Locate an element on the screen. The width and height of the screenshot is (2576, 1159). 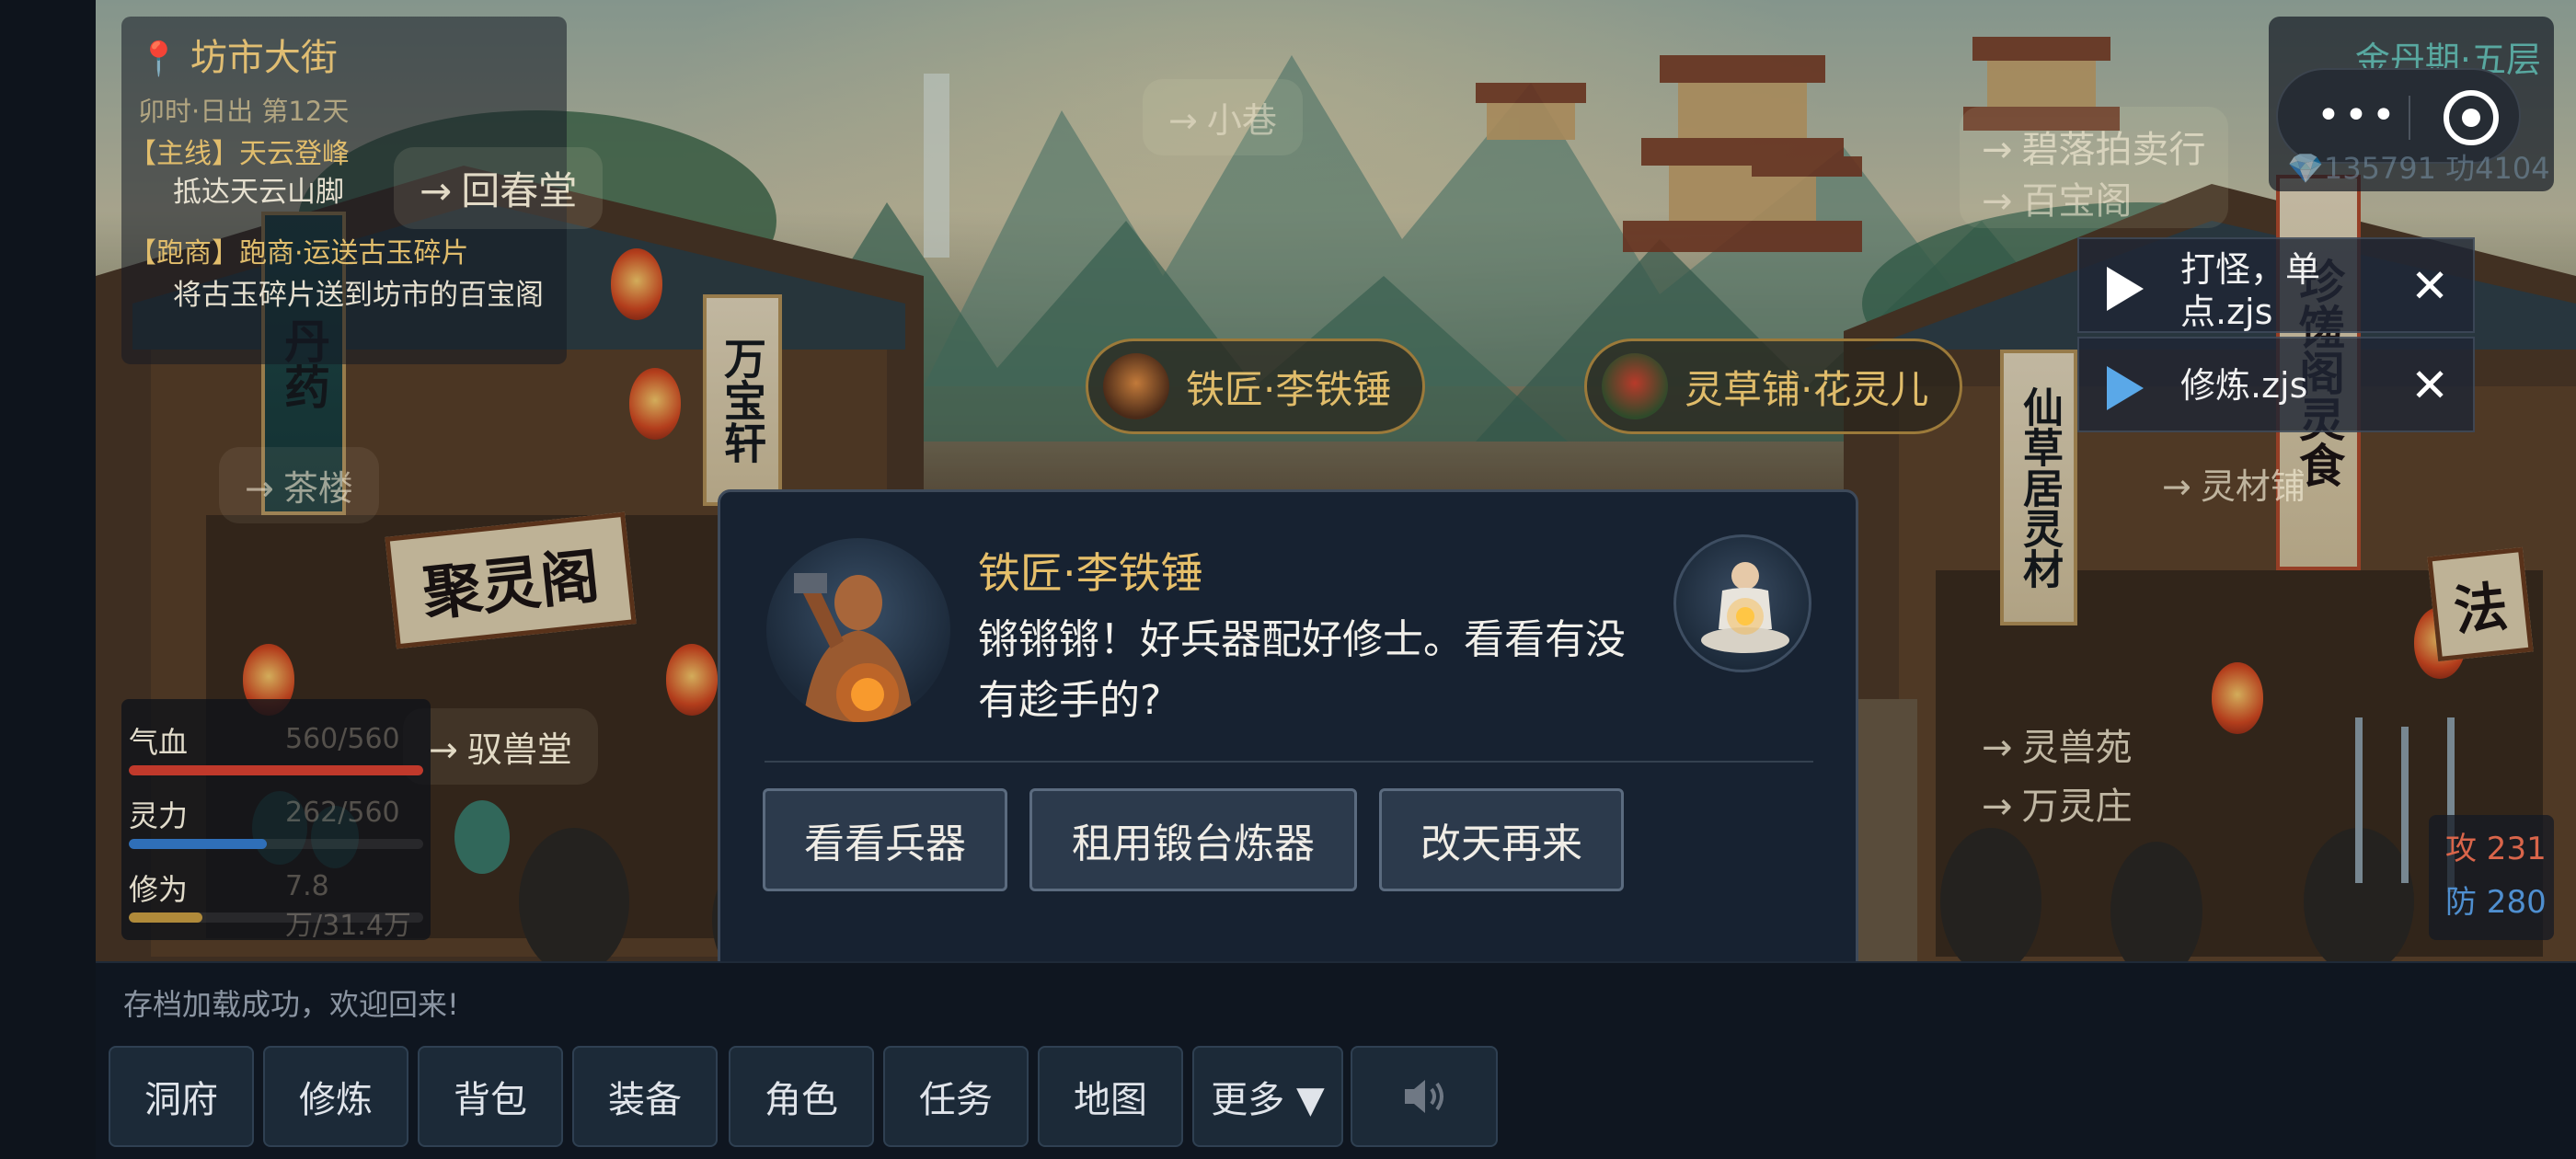
stat-name: 气血 is located at coordinates (159, 742).